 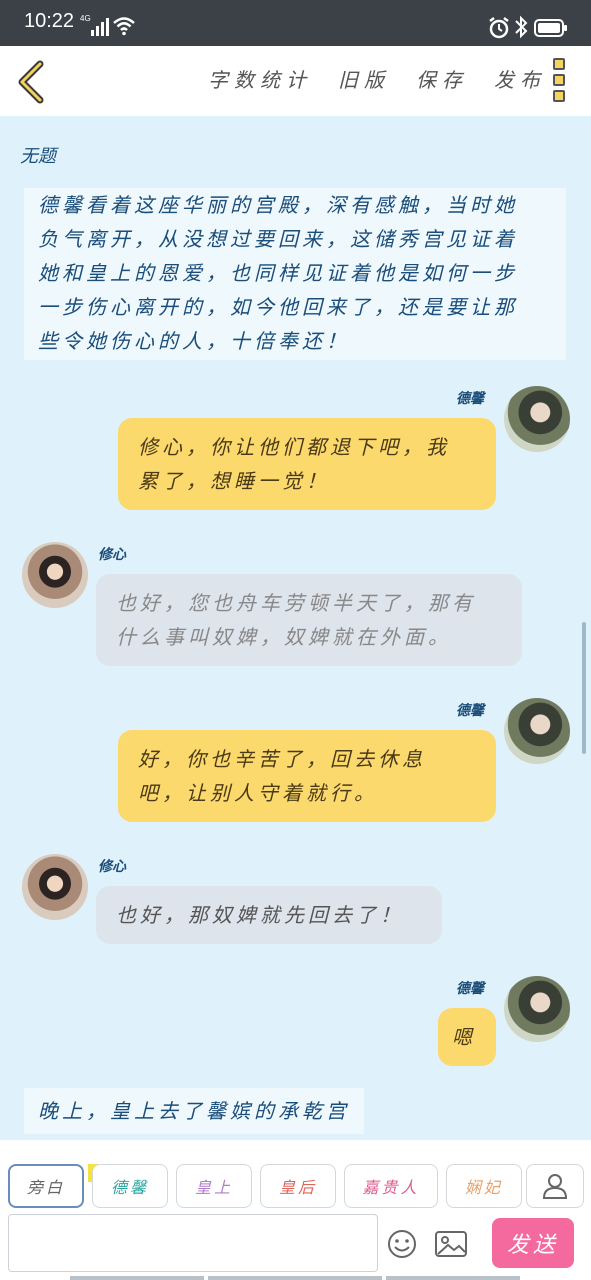 What do you see at coordinates (521, 27) in the screenshot?
I see `bluetooth-icon` at bounding box center [521, 27].